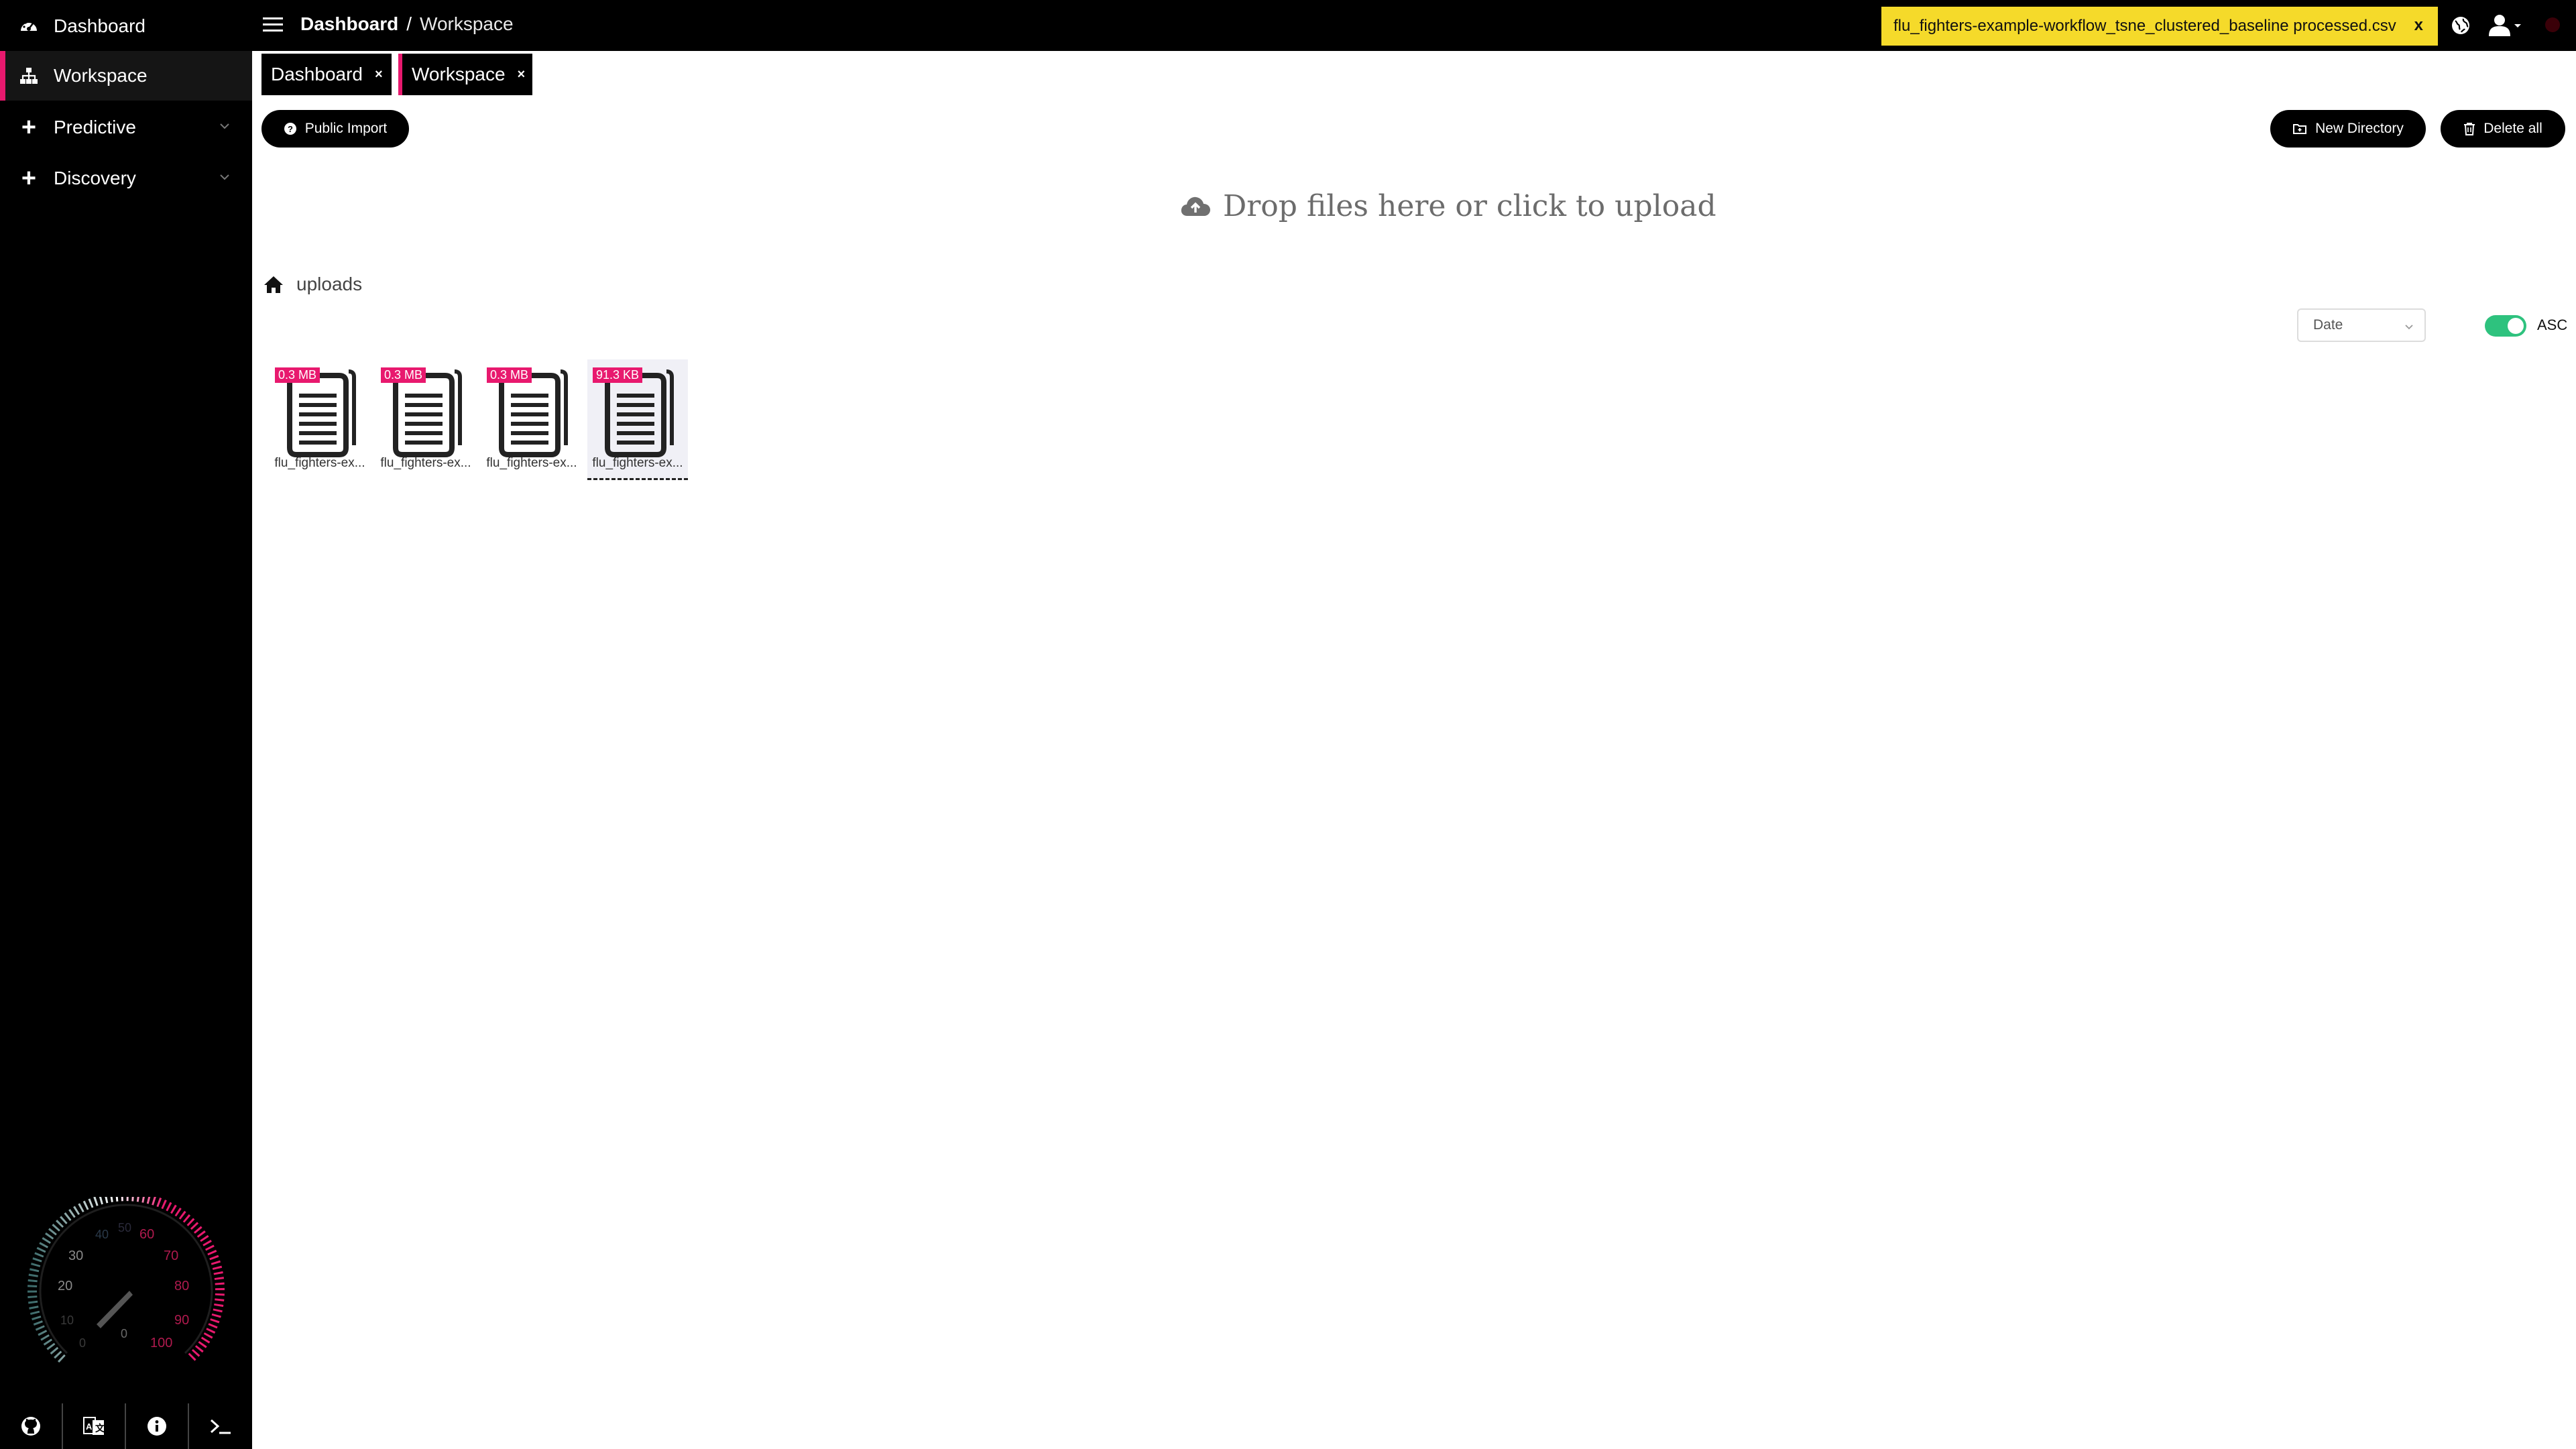 The height and width of the screenshot is (1449, 2576). I want to click on sidebar-item-dashboard: Dashboard, so click(126, 26).